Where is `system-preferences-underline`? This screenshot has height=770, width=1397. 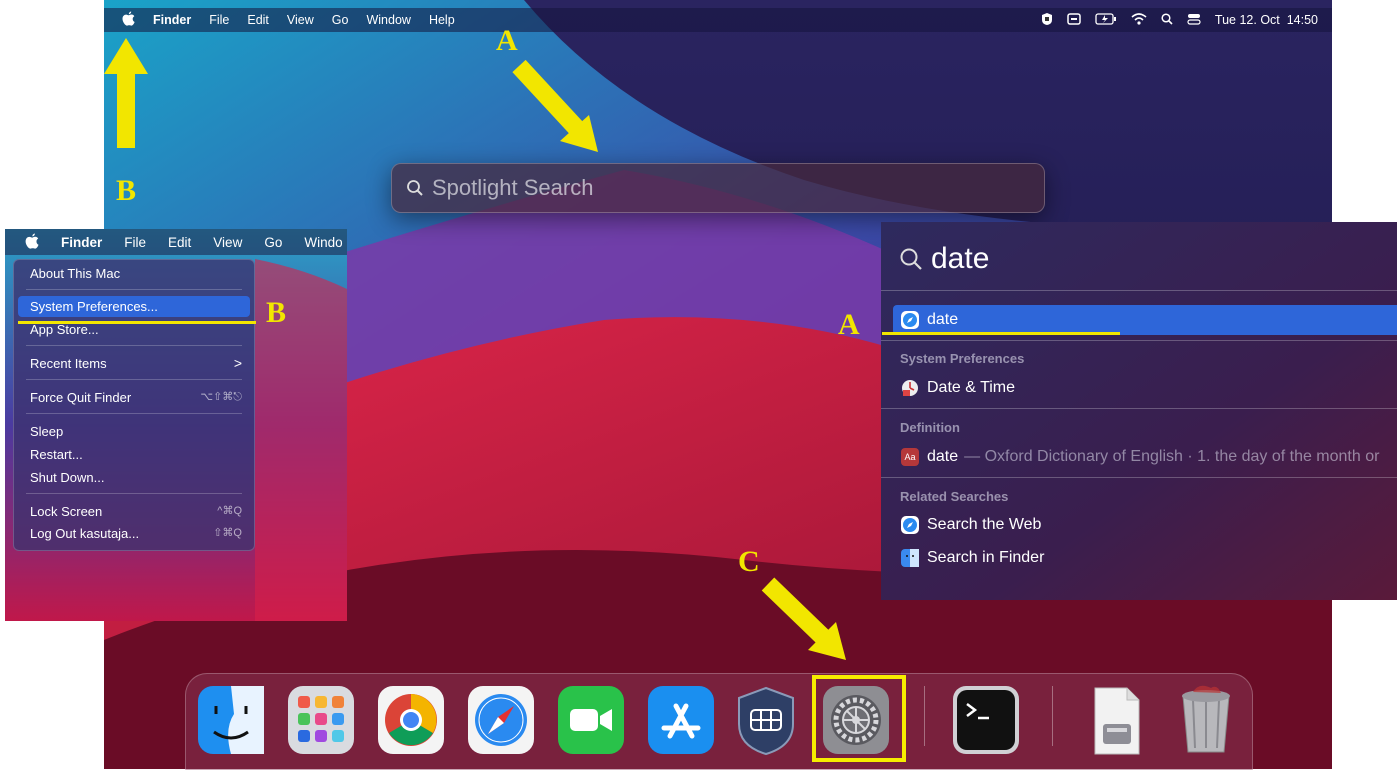
system-preferences-underline is located at coordinates (137, 322).